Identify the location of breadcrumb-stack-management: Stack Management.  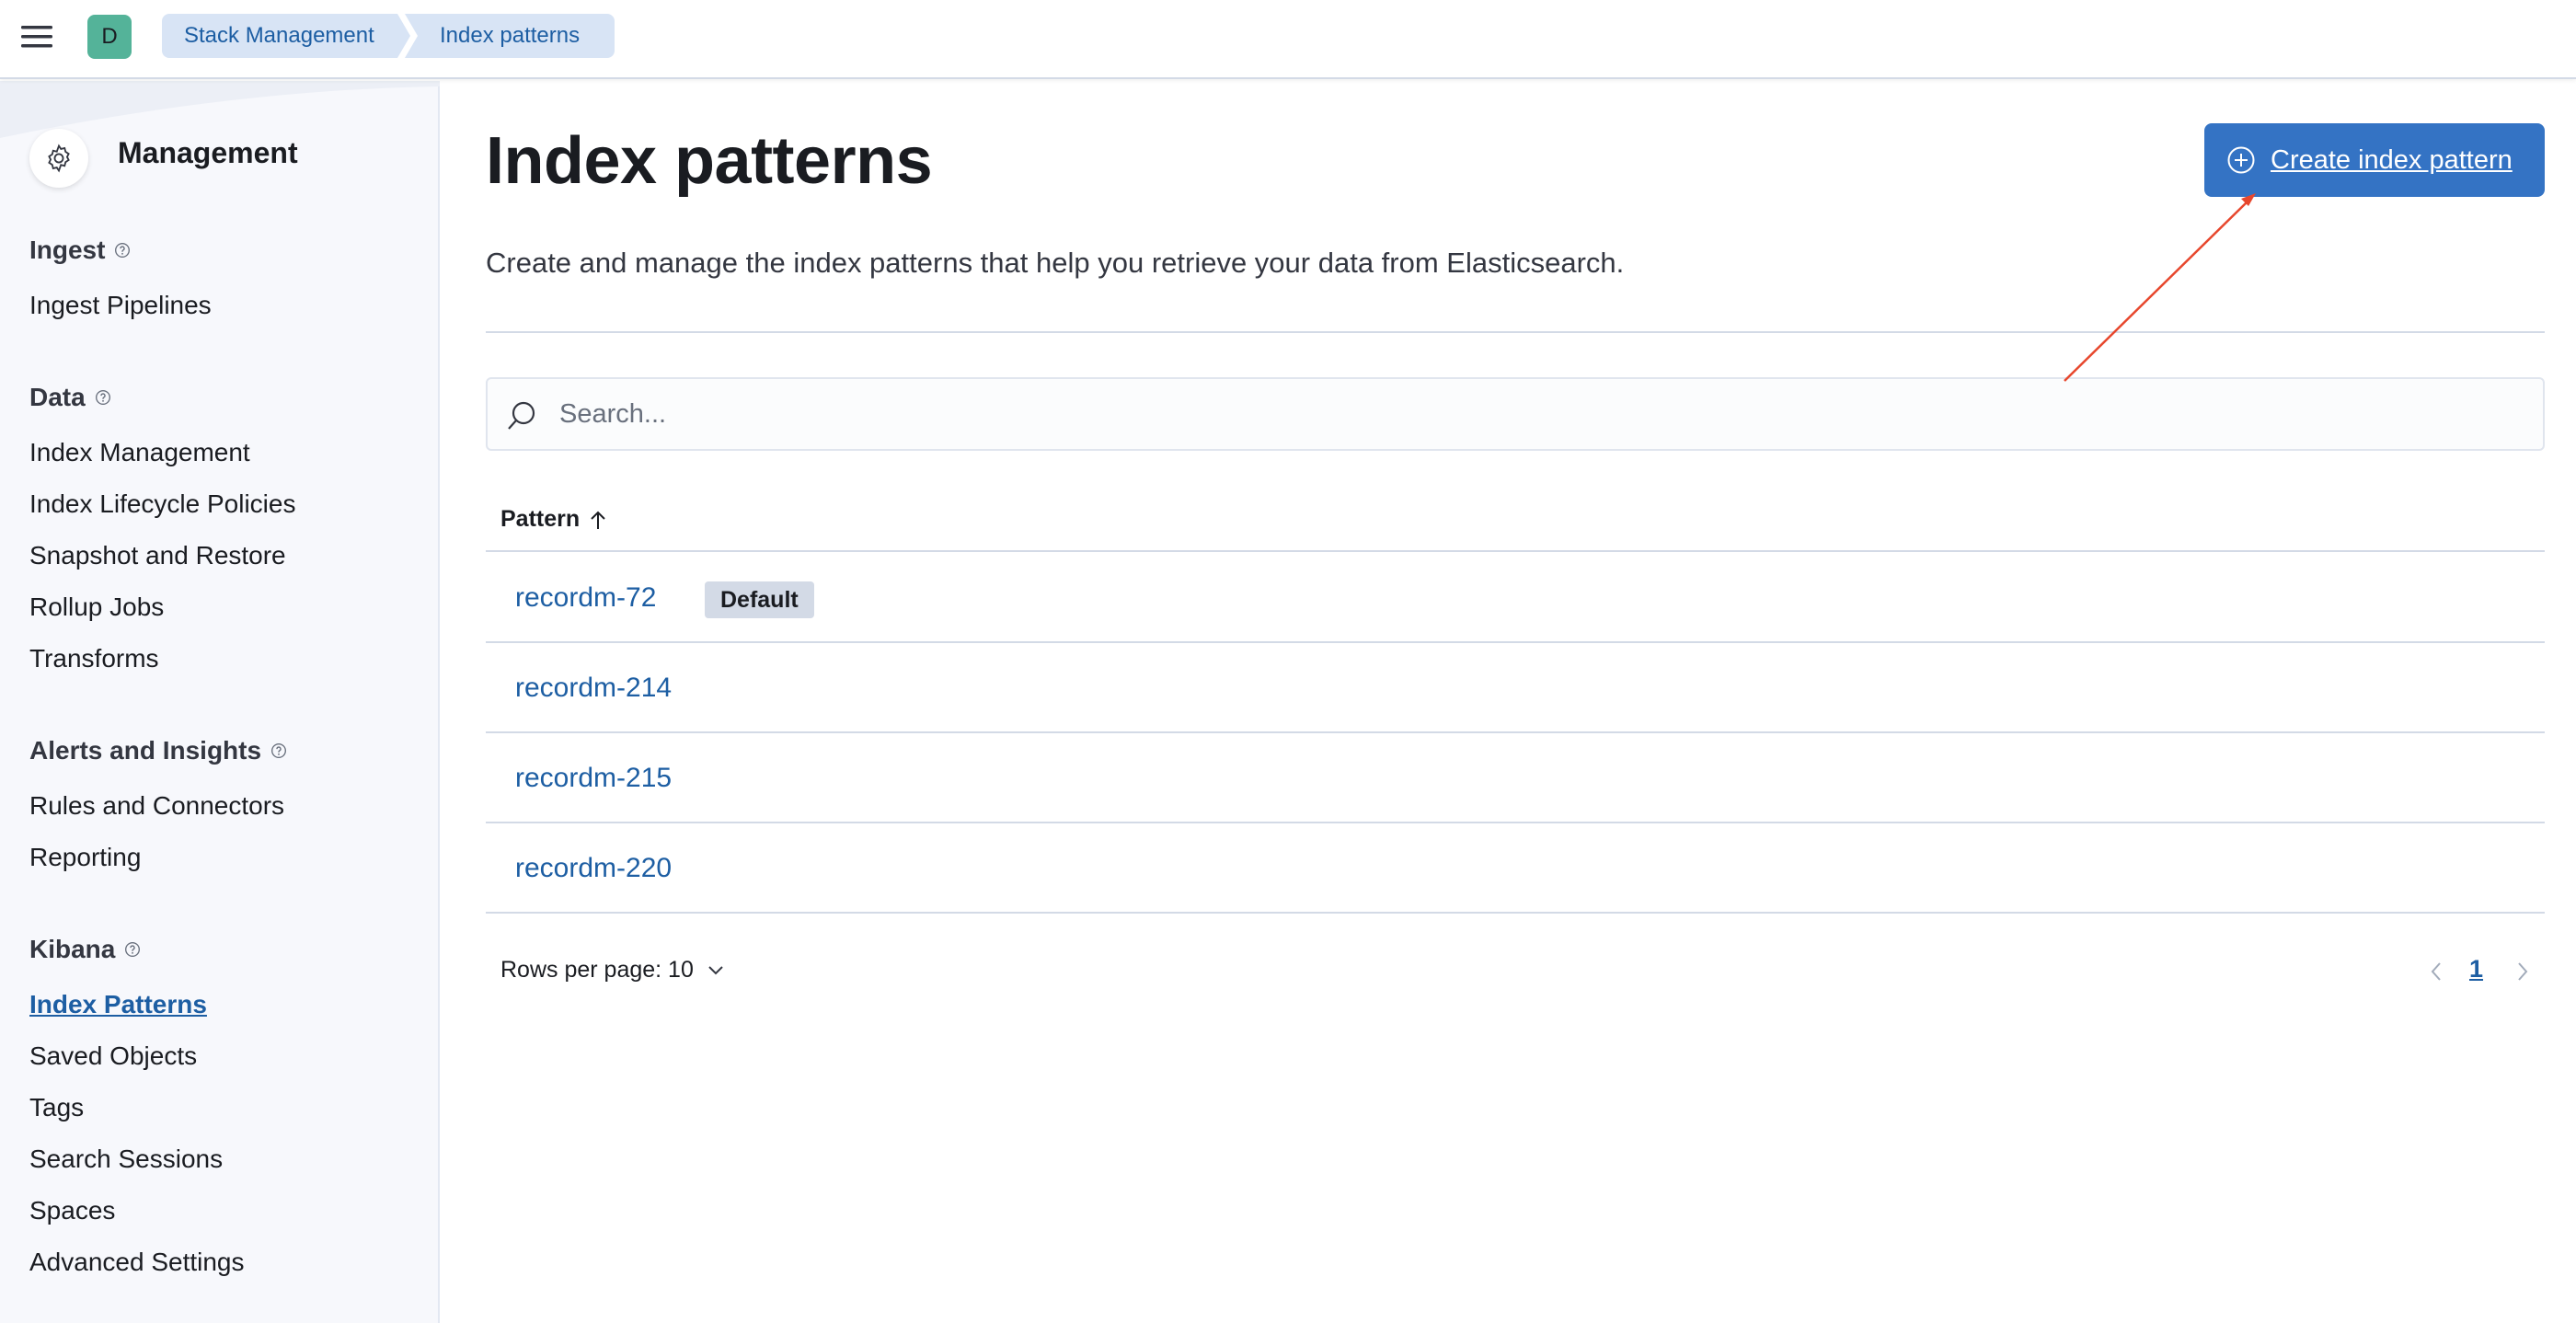
(286, 36).